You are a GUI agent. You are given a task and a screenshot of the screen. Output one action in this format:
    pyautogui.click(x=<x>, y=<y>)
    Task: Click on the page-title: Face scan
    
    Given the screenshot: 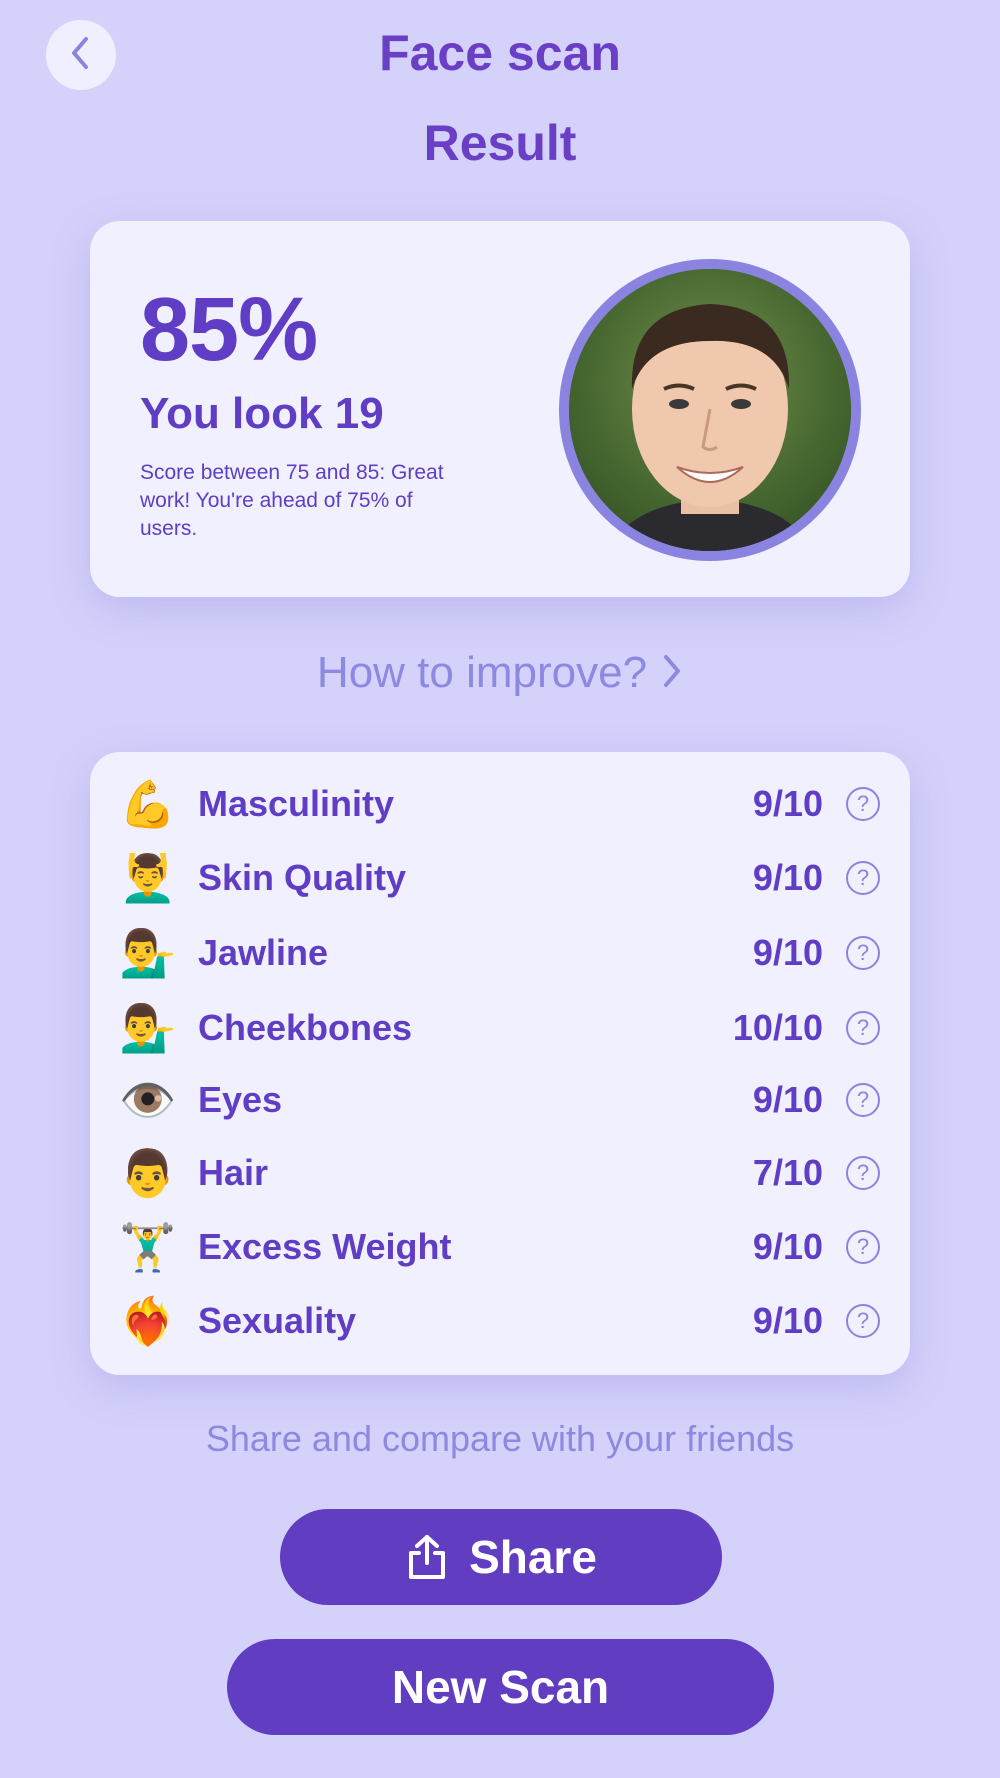 What is the action you would take?
    pyautogui.click(x=500, y=53)
    